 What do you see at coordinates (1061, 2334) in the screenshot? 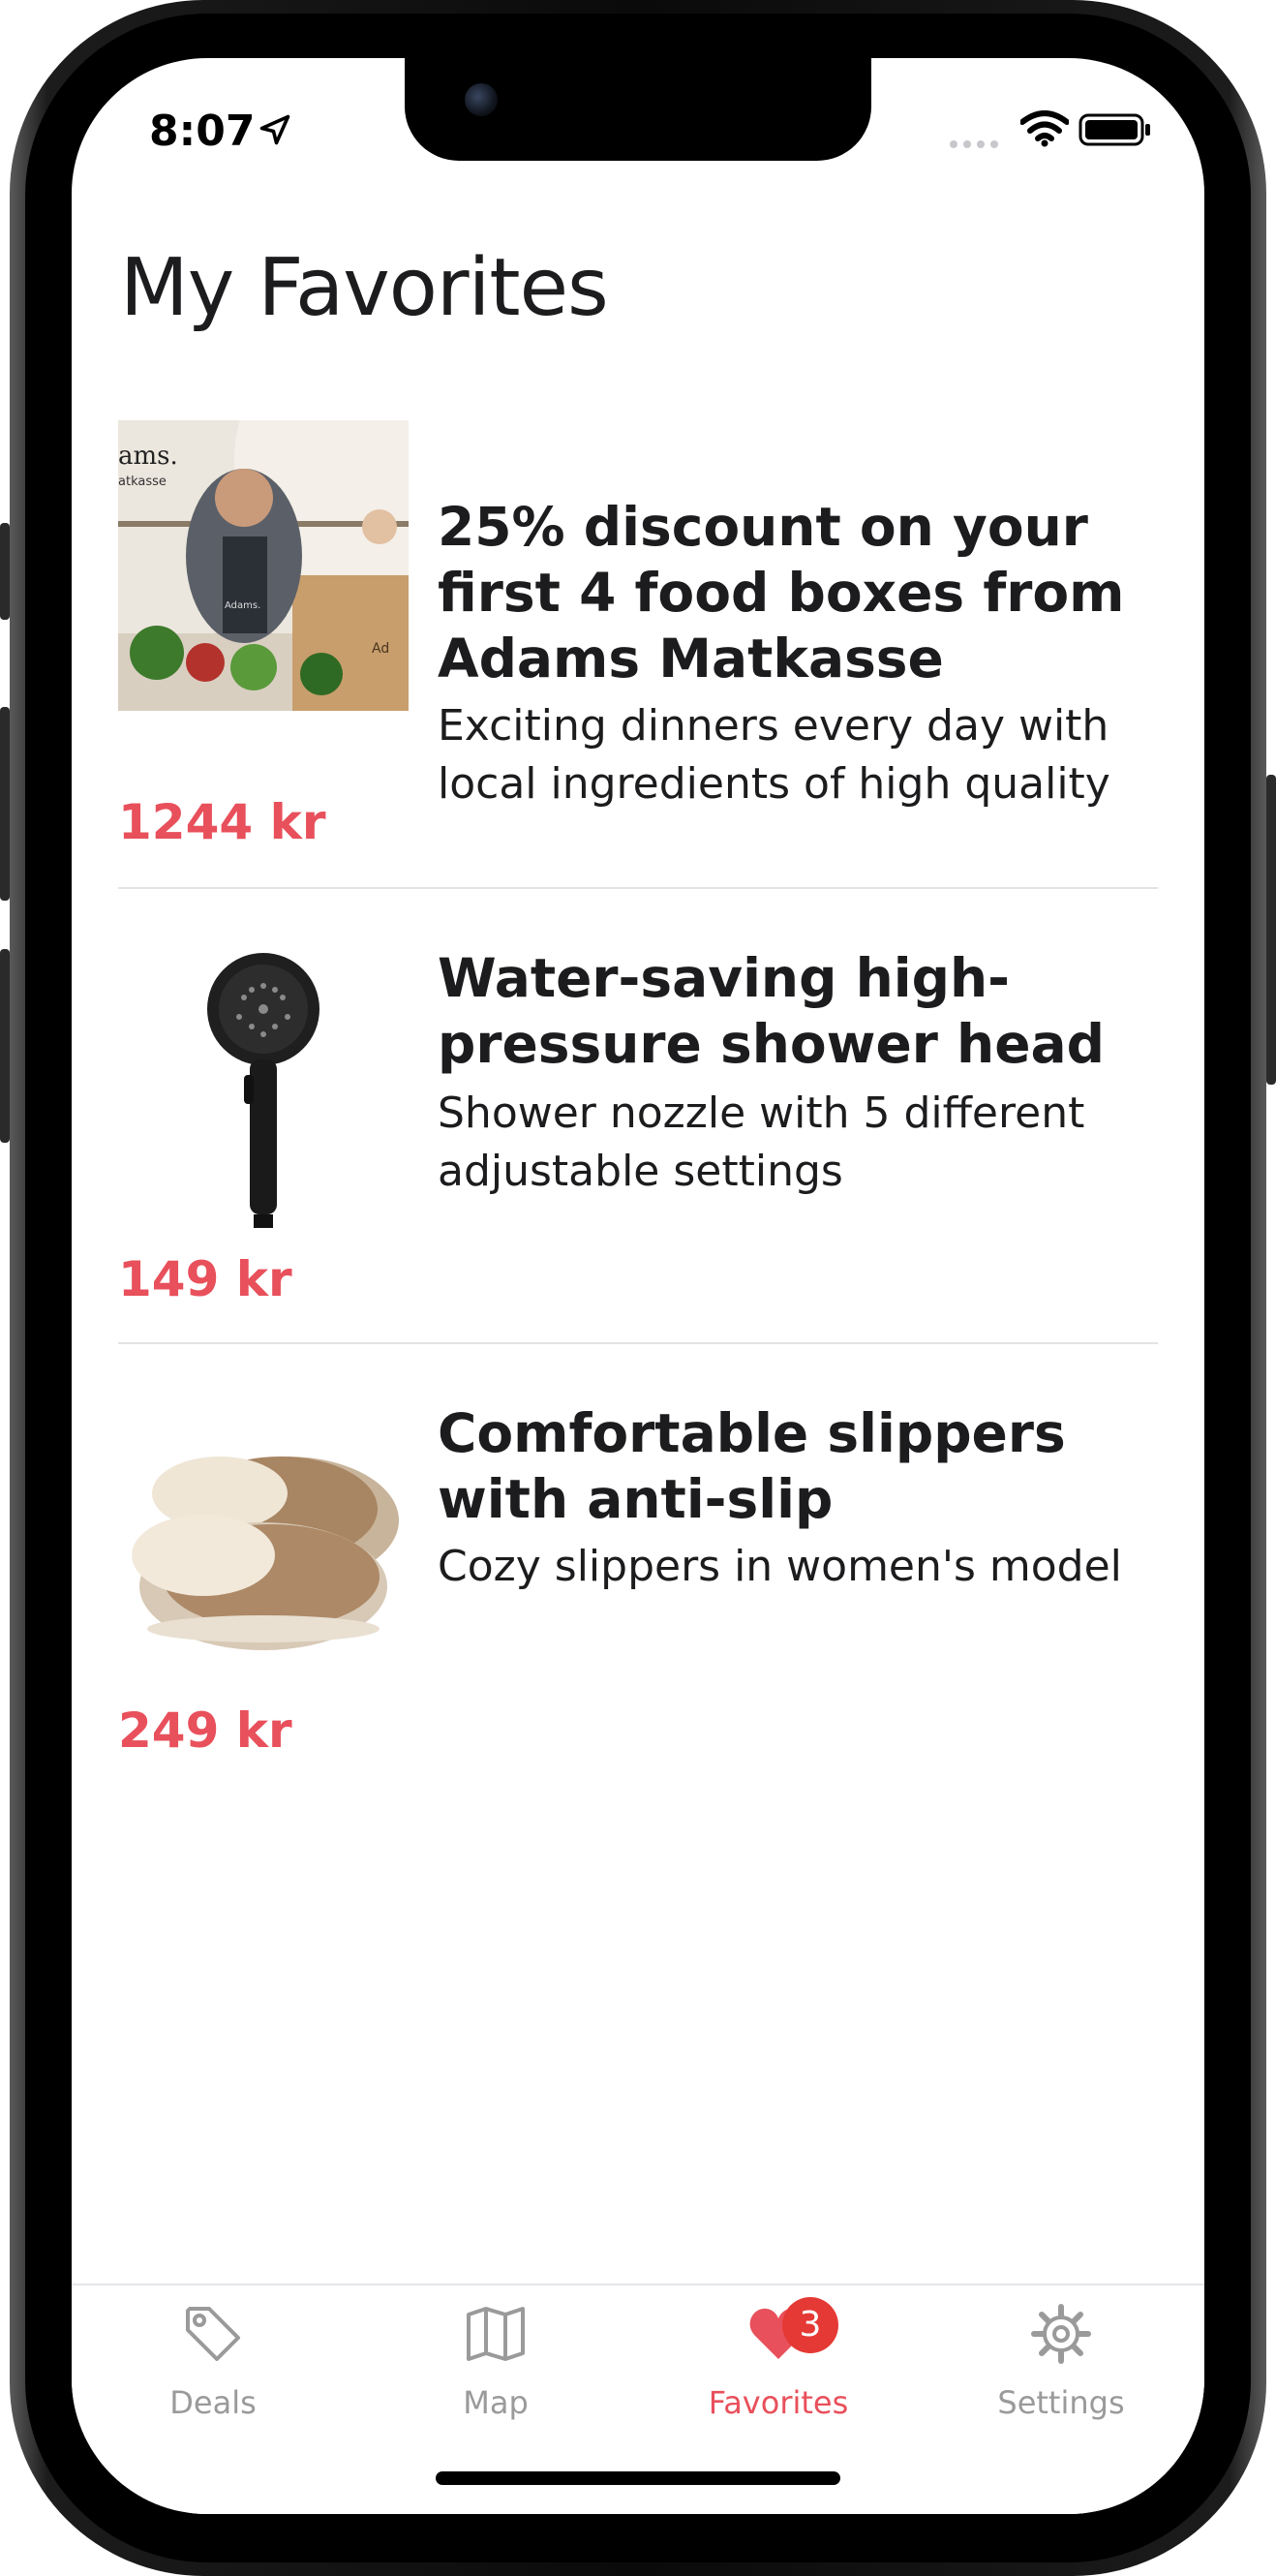
I see `gear-icon` at bounding box center [1061, 2334].